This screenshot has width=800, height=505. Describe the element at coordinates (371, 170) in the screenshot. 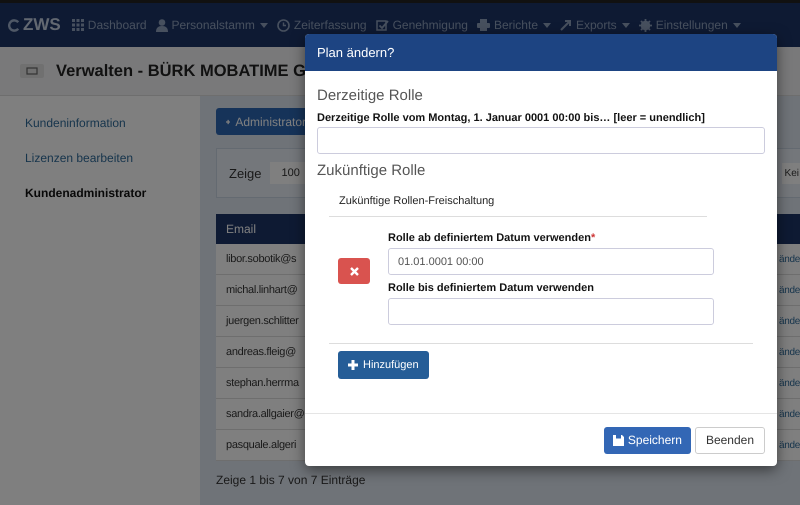

I see `section-heading: Zukünftige Rolle` at that location.